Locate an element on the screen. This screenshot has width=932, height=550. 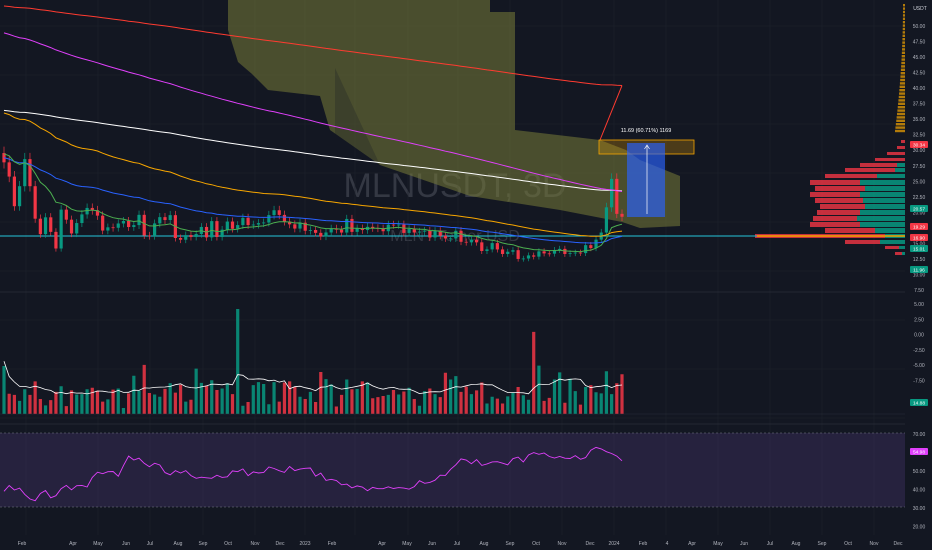
time-tick-20: Dec is located at coordinates (590, 544).